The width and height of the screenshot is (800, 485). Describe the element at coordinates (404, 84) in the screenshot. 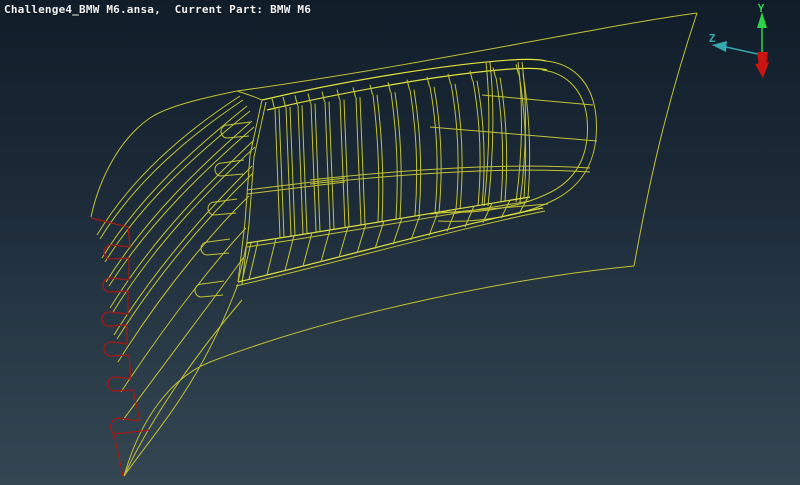

I see `rib-cage-top-band` at that location.